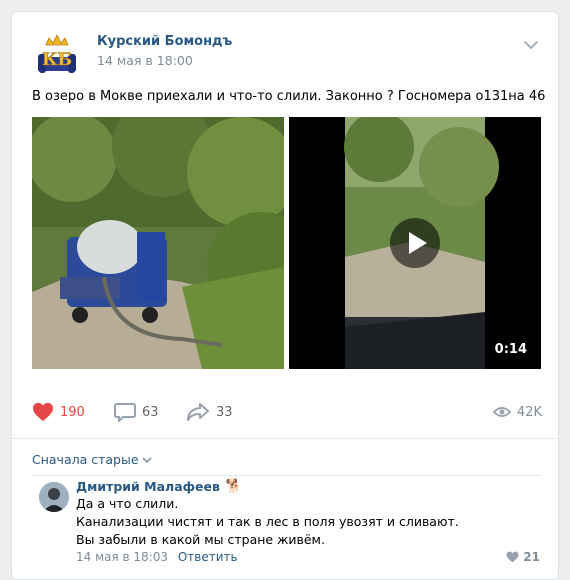 This screenshot has height=580, width=570. Describe the element at coordinates (127, 503) in the screenshot. I see `comment-text-line: Да а что слили.` at that location.